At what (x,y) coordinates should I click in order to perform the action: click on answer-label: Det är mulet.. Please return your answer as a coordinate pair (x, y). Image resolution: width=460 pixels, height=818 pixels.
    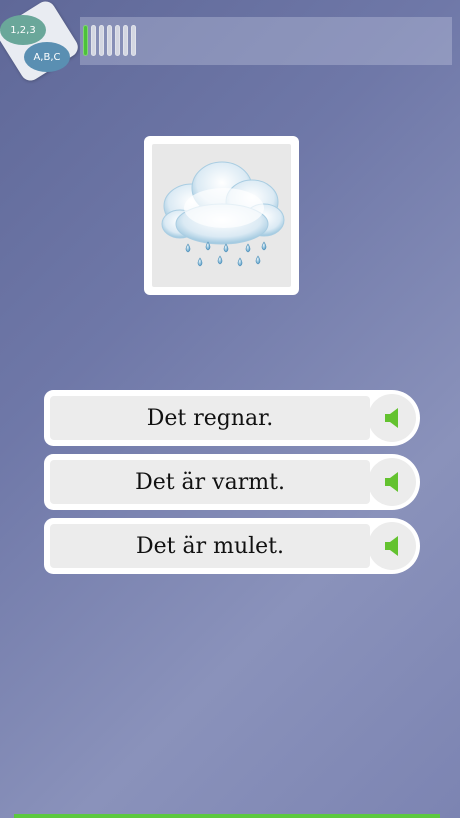
    Looking at the image, I should click on (210, 546).